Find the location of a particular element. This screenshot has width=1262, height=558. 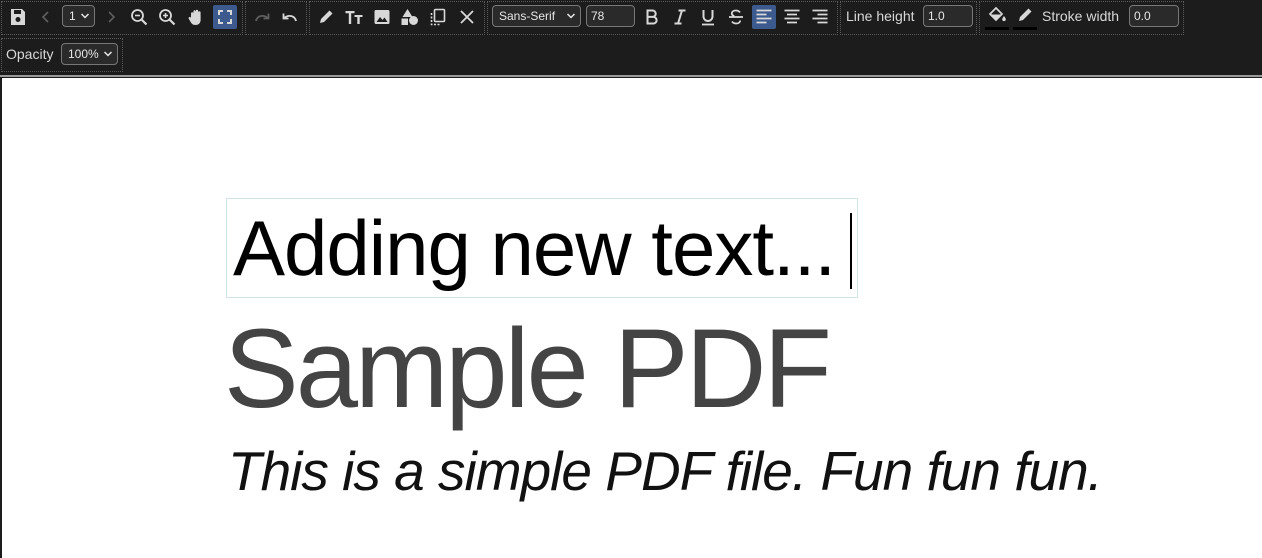

undo-icon is located at coordinates (289, 17).